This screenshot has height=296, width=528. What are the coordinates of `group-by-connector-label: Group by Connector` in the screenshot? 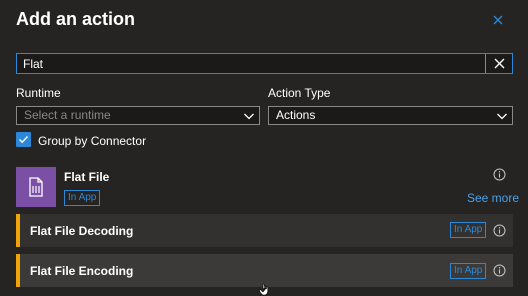 It's located at (92, 141).